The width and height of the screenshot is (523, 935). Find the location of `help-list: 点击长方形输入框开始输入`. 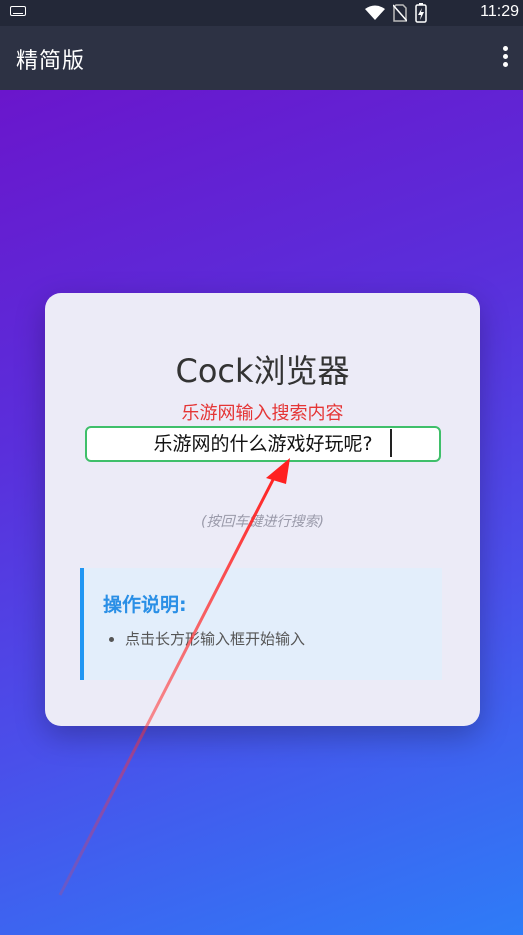

help-list: 点击长方形输入框开始输入 is located at coordinates (204, 639).